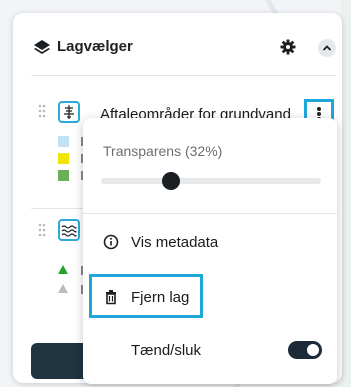  Describe the element at coordinates (163, 151) in the screenshot. I see `transparency-label: Transparens (32%)` at that location.